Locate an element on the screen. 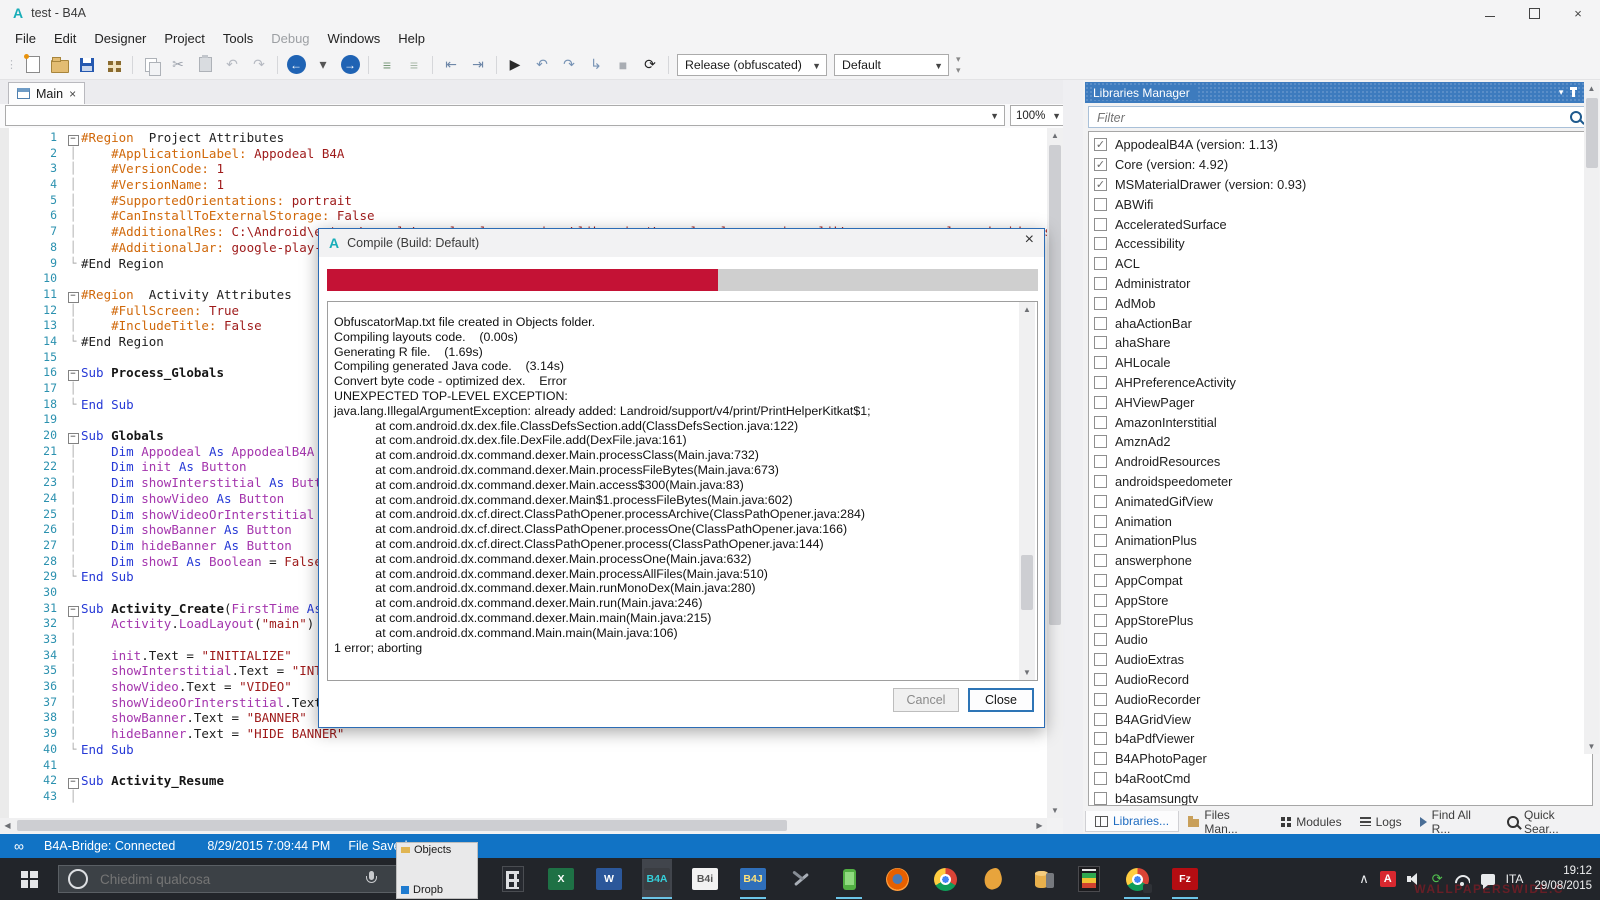  library-item: ACL is located at coordinates (1340, 264).